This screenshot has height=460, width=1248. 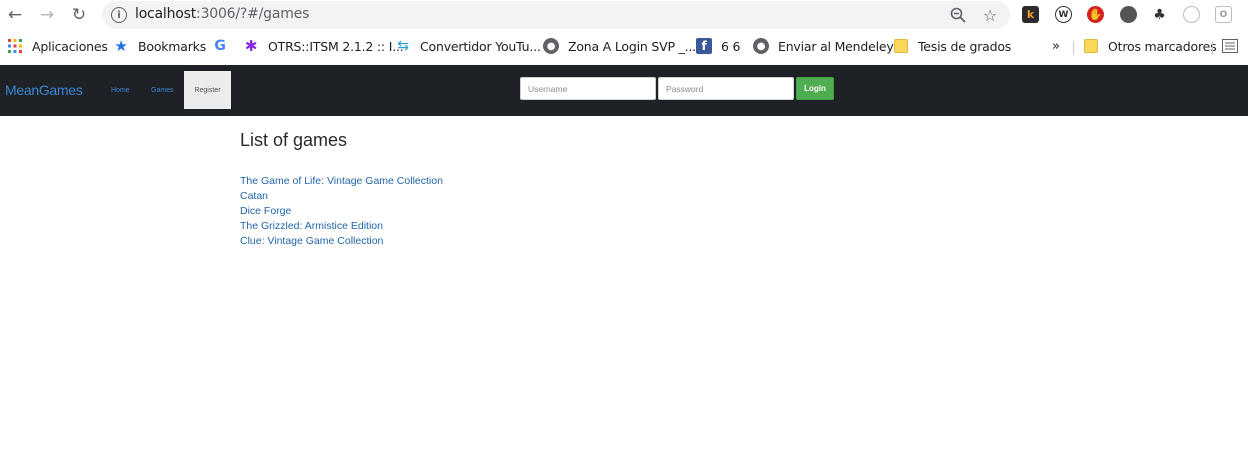 I want to click on facebook-icon: f, so click(x=704, y=46).